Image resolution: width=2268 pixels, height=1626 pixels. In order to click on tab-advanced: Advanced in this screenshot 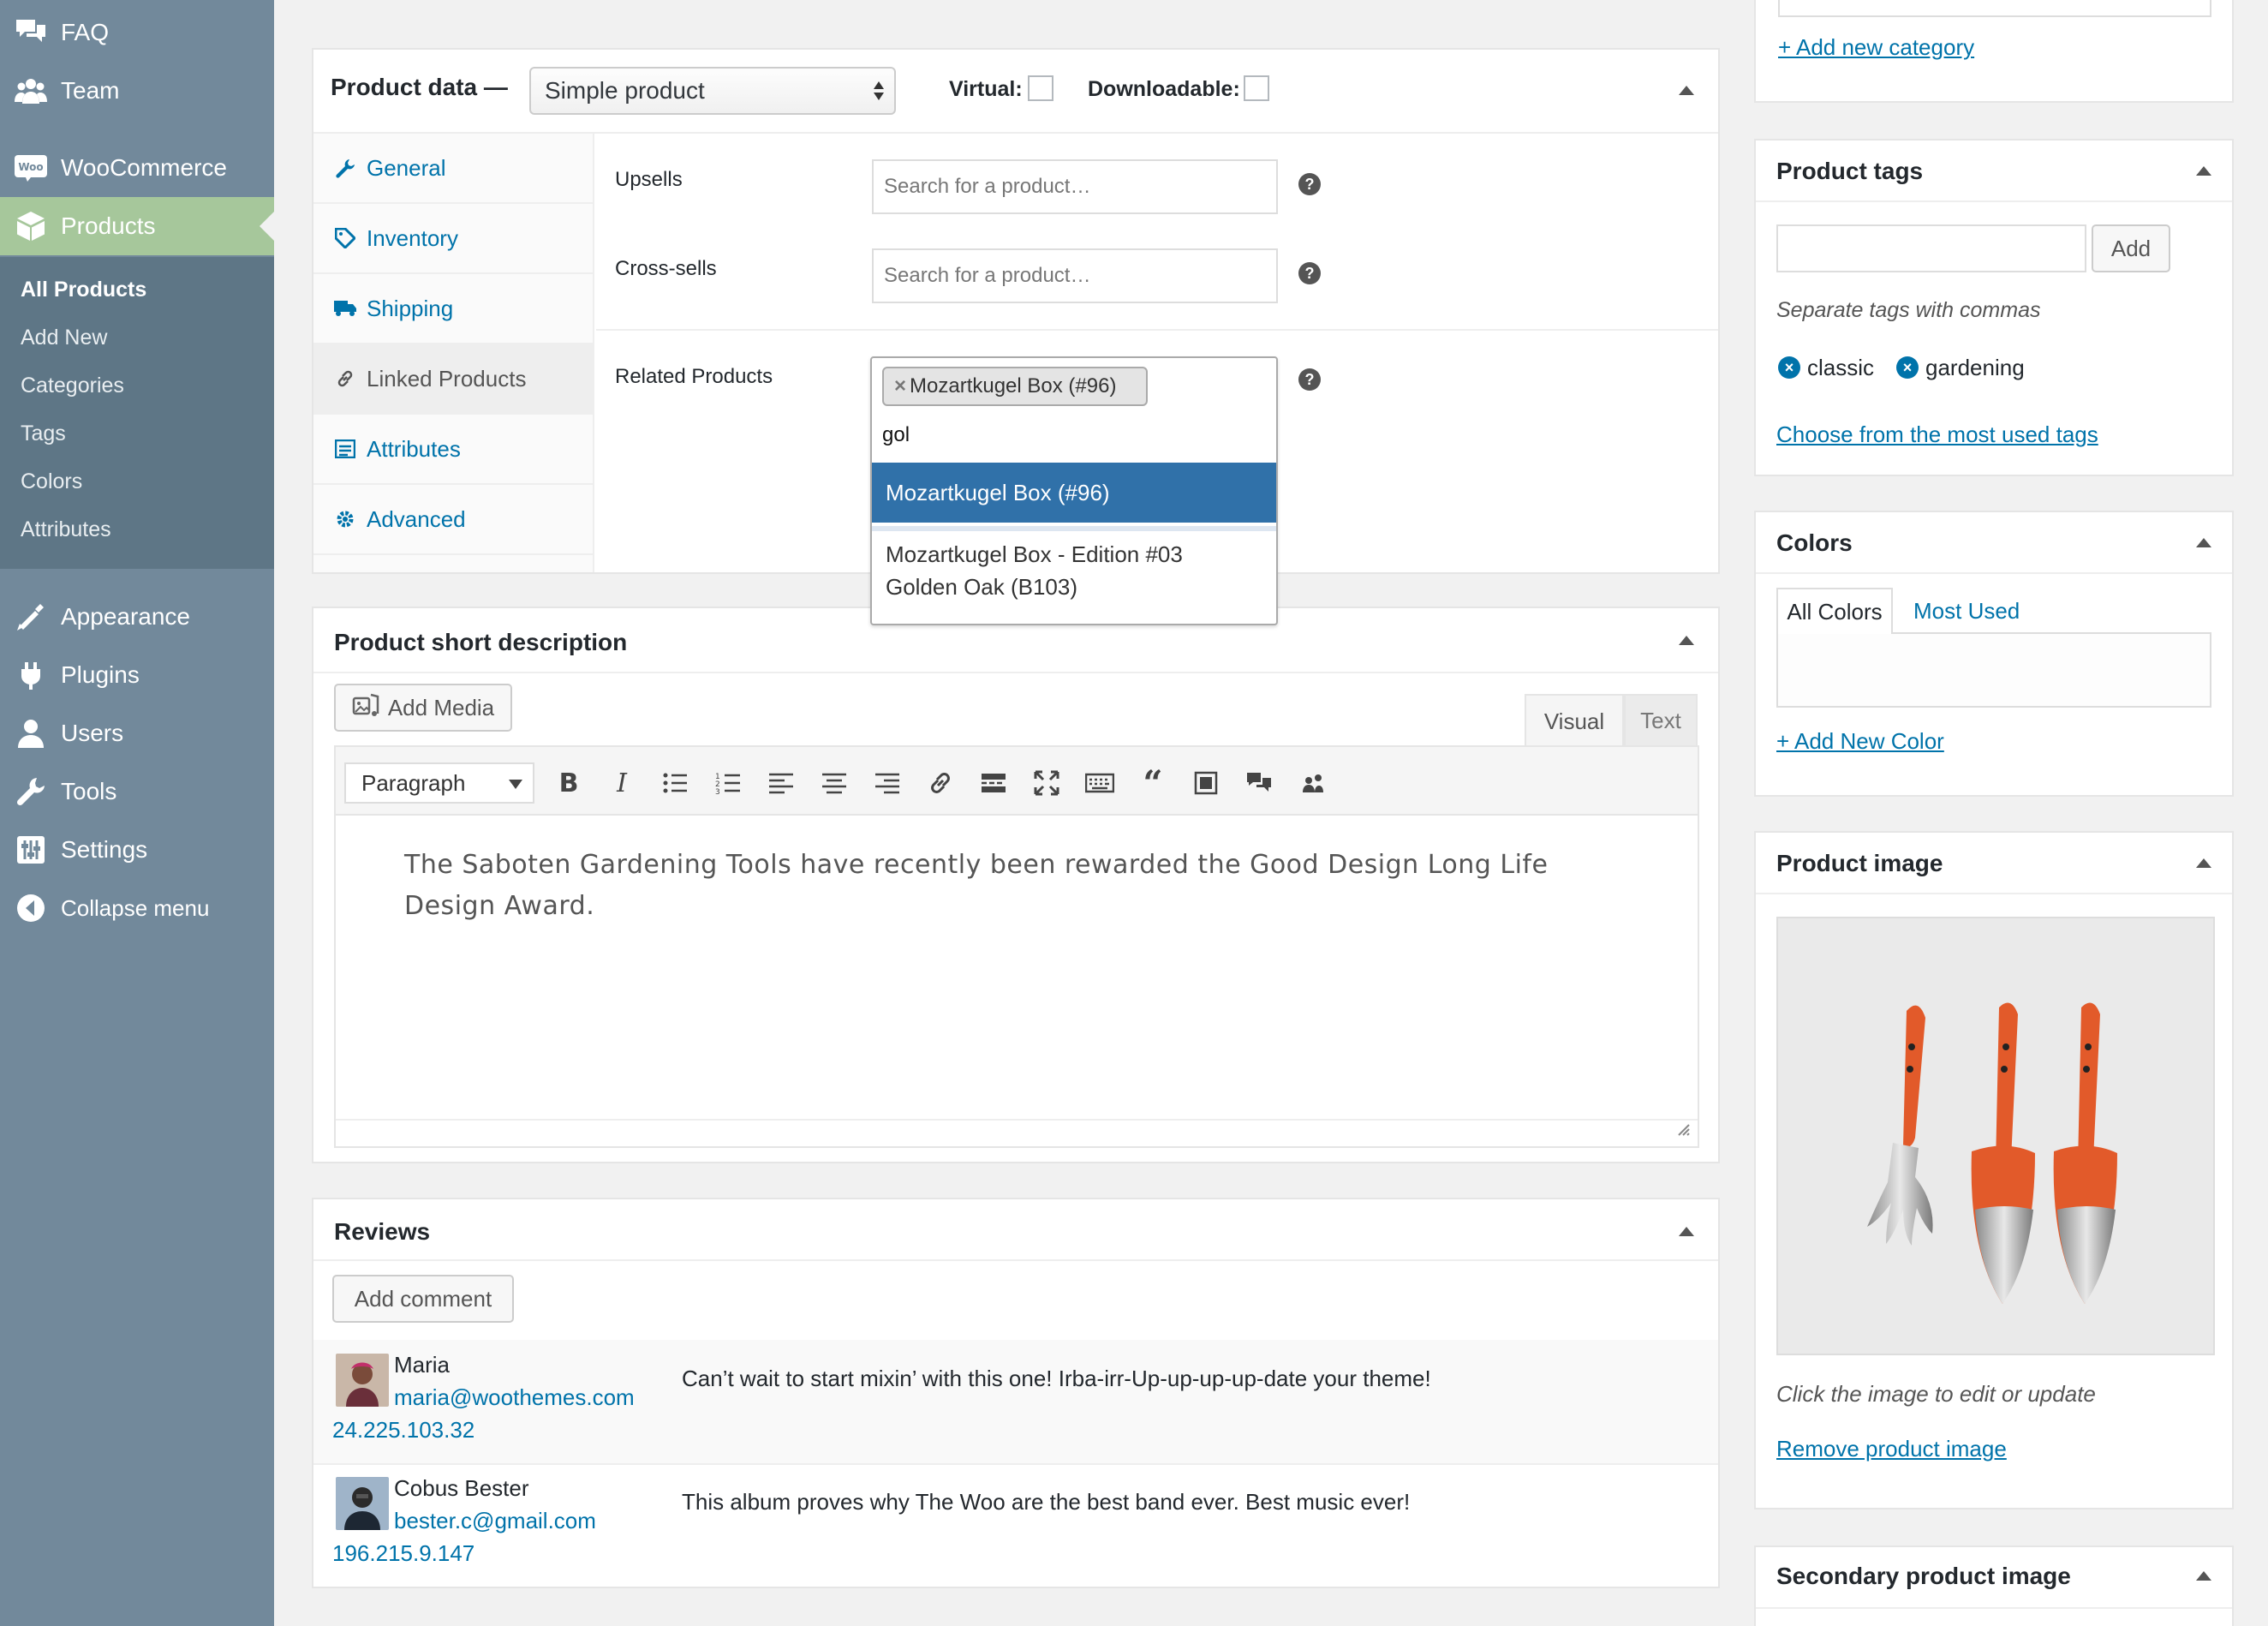, I will do `click(453, 520)`.